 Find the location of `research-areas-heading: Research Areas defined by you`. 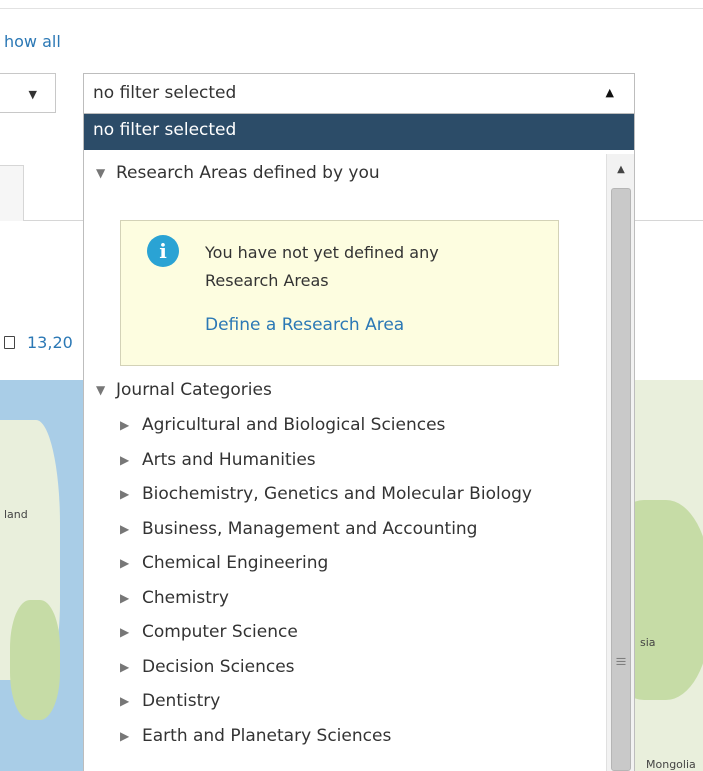

research-areas-heading: Research Areas defined by you is located at coordinates (248, 173).